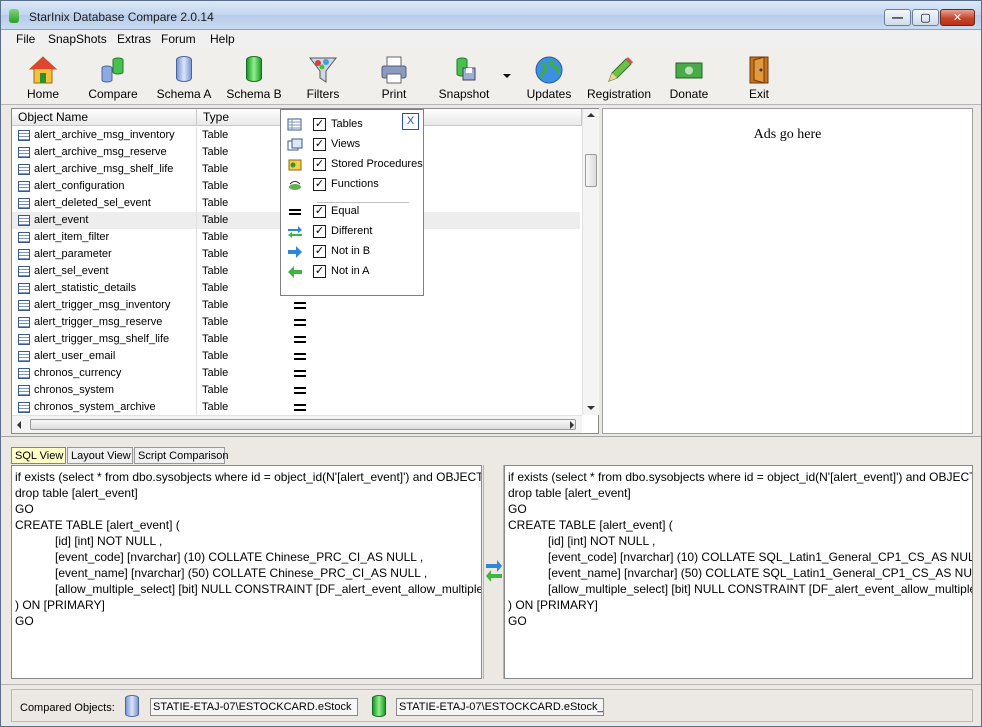 This screenshot has height=727, width=982. I want to click on tab-script-comparison: Script Comparison, so click(181, 455).